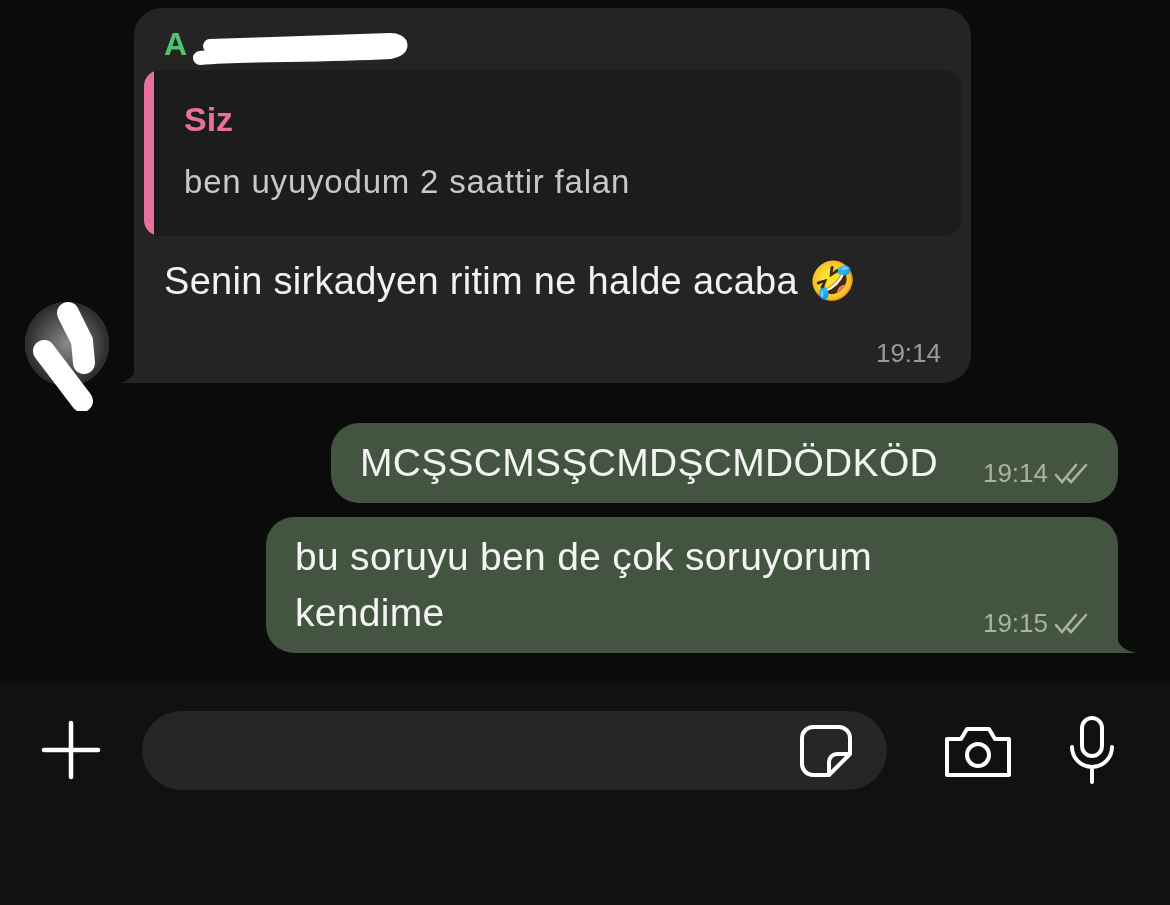  I want to click on add-button, so click(71, 750).